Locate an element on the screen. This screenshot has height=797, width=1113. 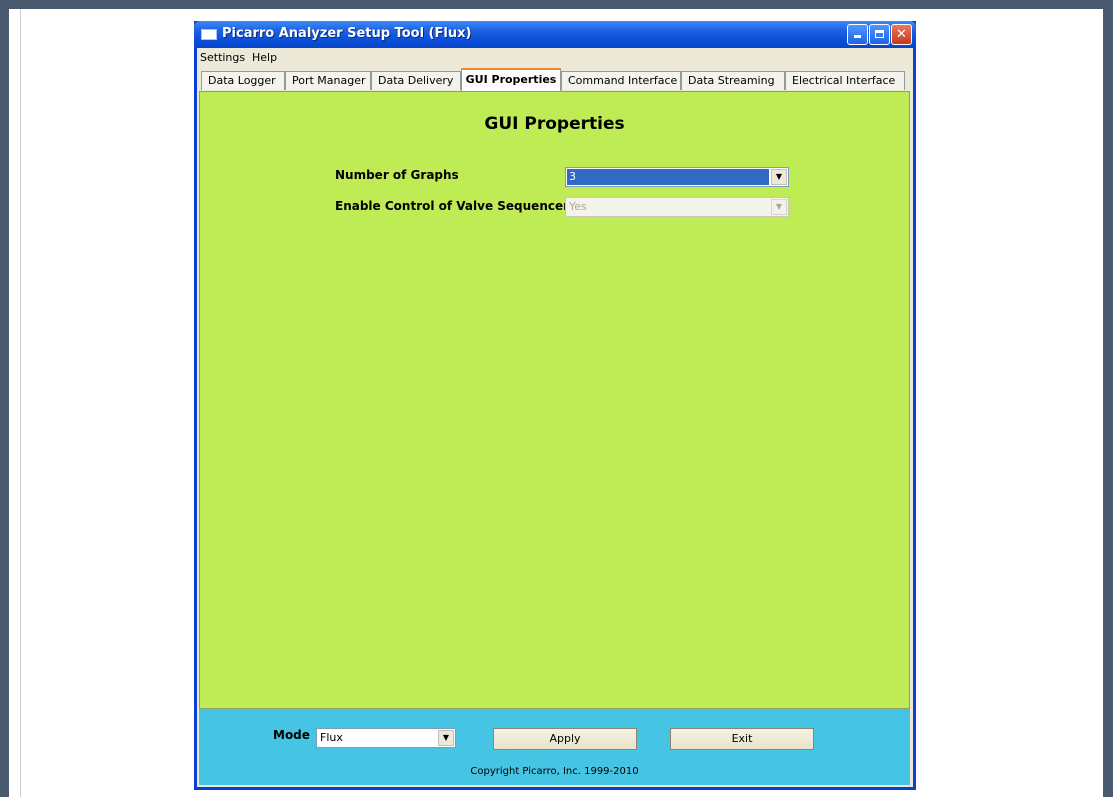
tab-gui-properties: GUI Properties is located at coordinates (511, 79).